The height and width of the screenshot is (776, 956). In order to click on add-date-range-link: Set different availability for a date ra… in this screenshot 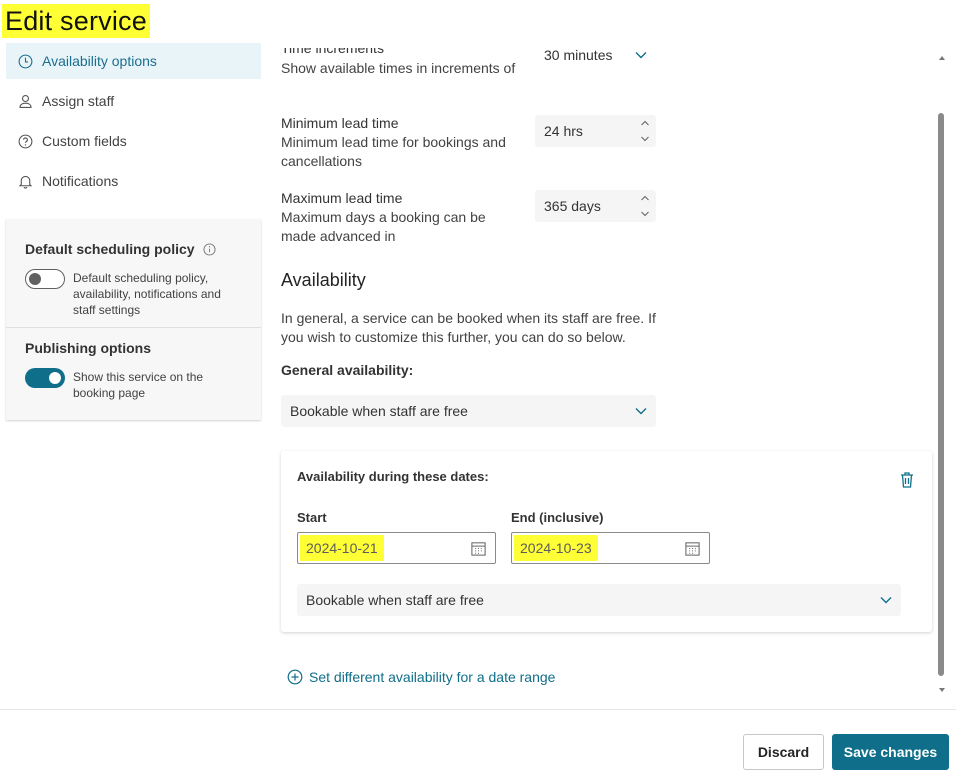, I will do `click(421, 677)`.